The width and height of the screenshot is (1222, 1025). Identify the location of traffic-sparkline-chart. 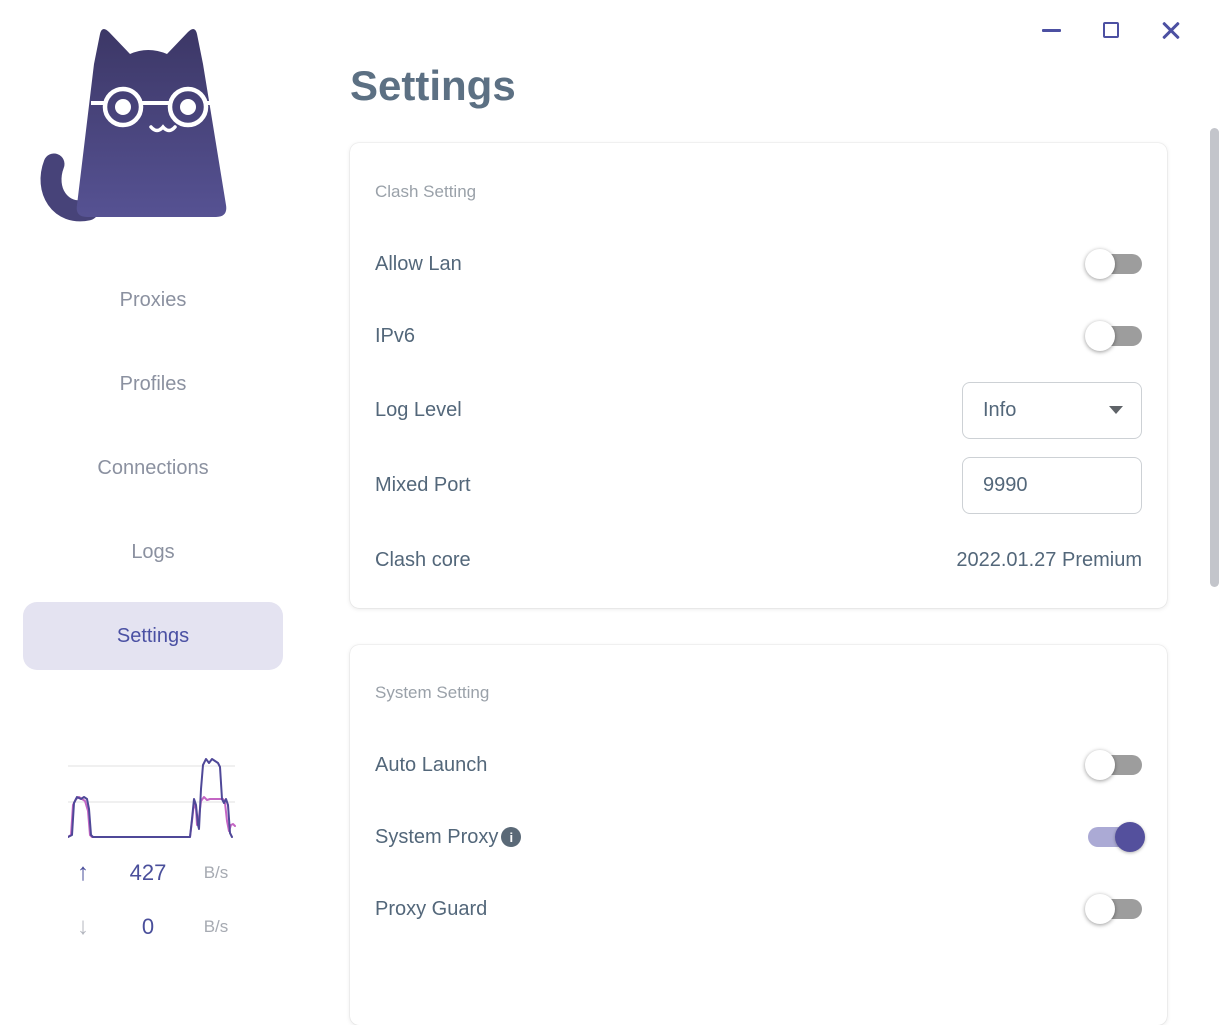
(152, 798).